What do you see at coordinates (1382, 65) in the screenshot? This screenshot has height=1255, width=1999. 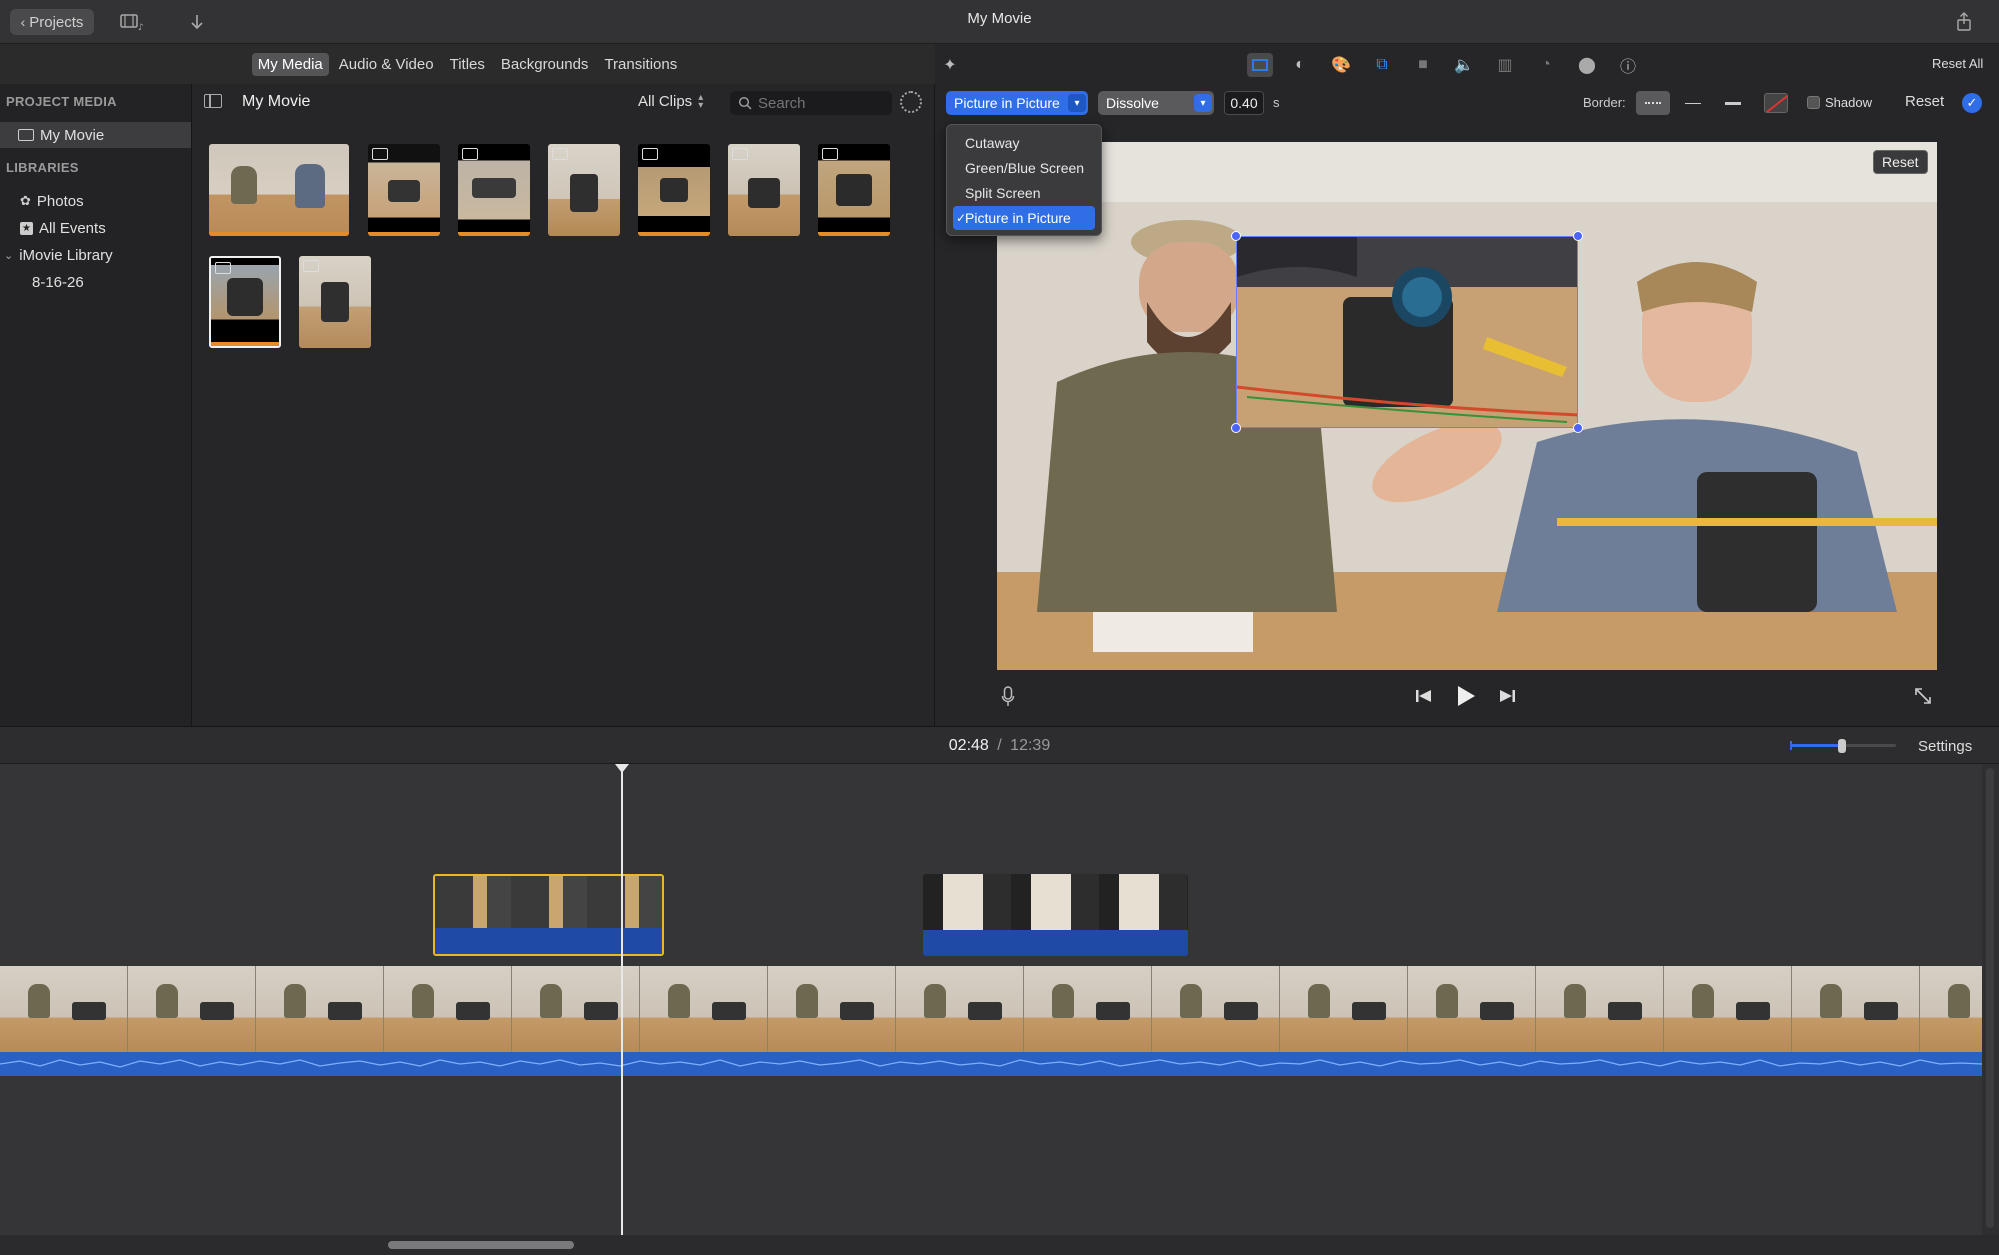 I see `crop-icon: ⧉` at bounding box center [1382, 65].